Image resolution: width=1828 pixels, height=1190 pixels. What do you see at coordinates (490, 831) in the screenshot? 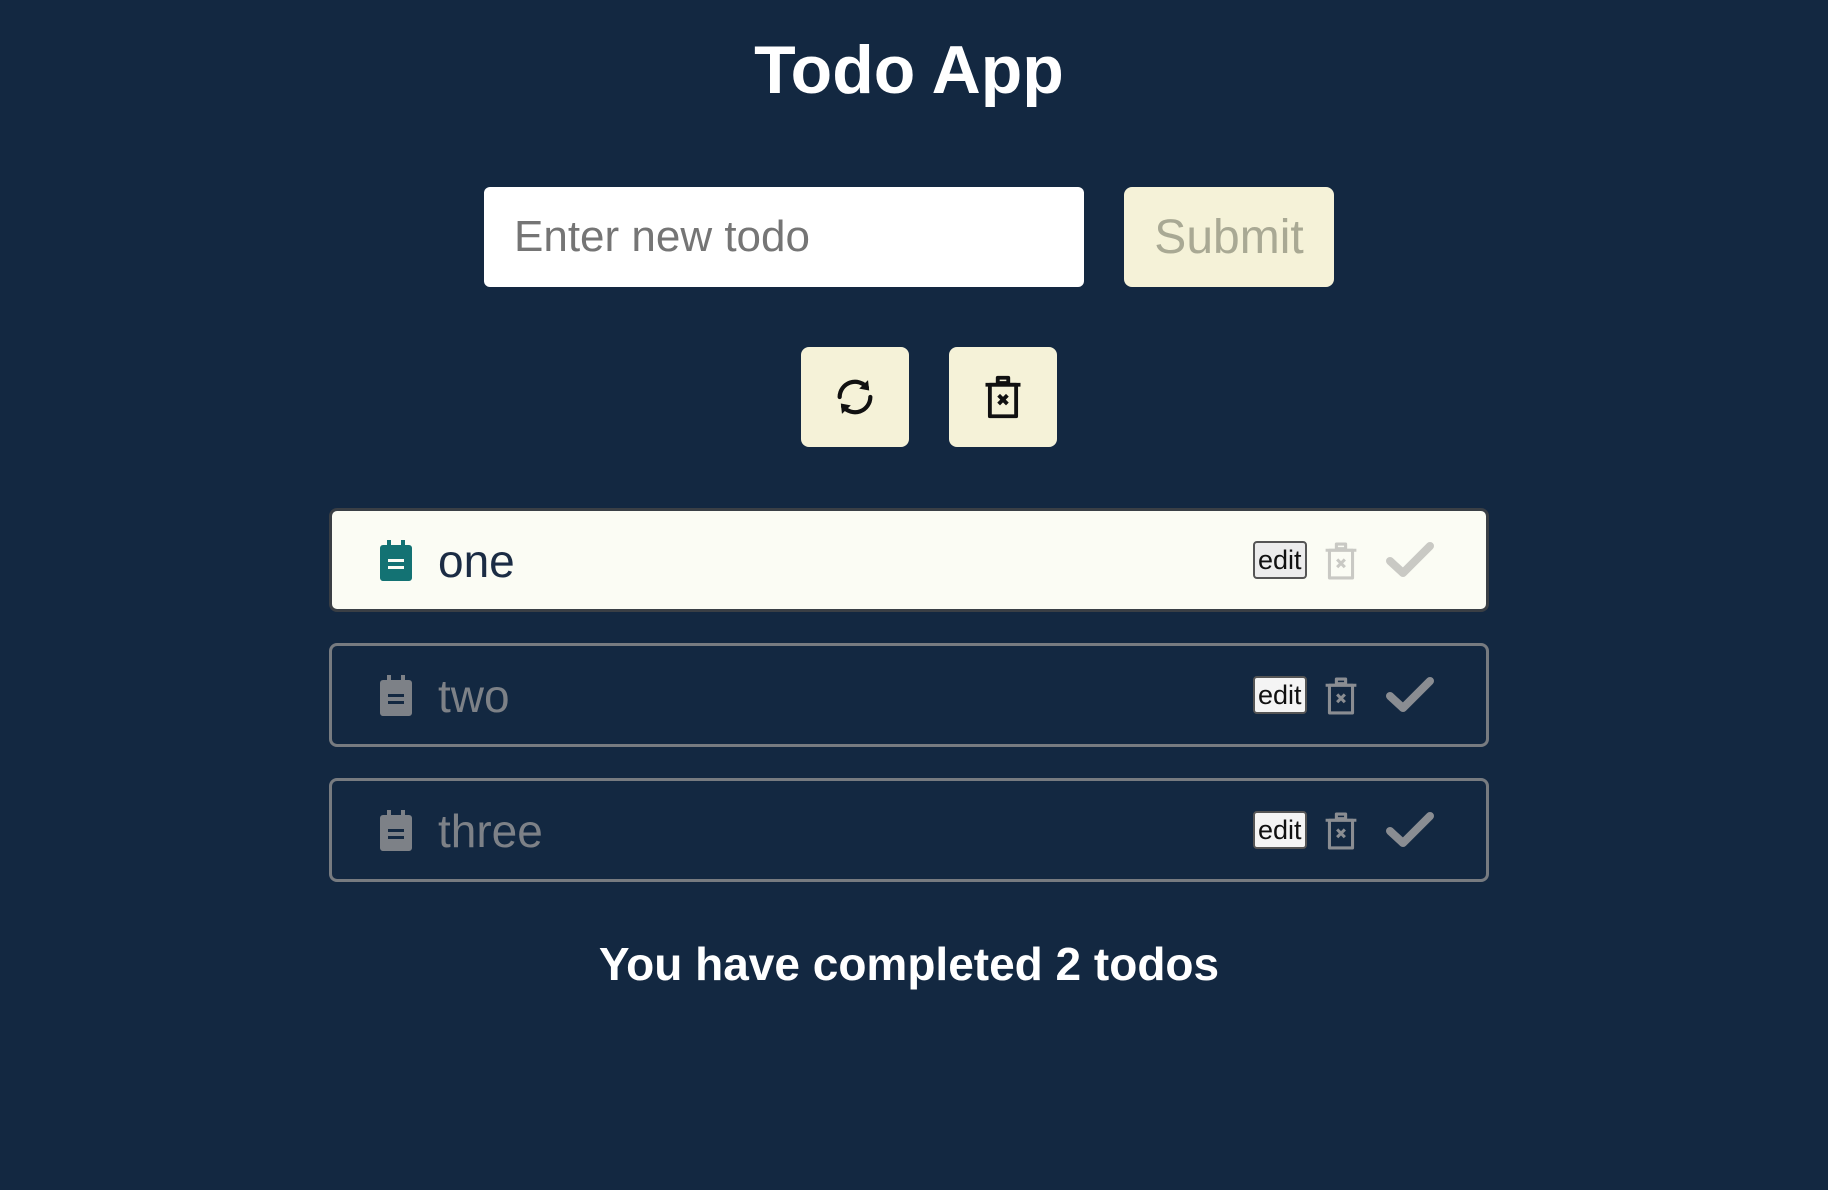
I see `todo-text: three` at bounding box center [490, 831].